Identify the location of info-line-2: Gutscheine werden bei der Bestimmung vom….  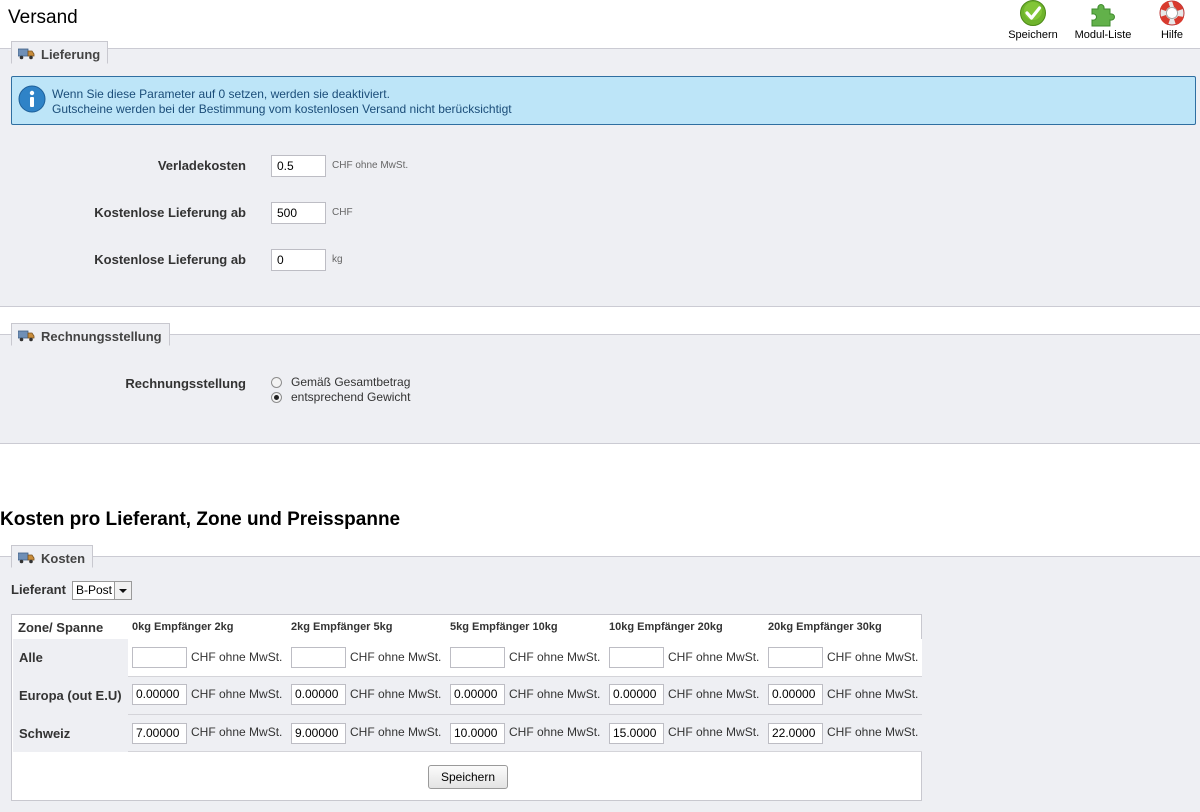
(282, 109).